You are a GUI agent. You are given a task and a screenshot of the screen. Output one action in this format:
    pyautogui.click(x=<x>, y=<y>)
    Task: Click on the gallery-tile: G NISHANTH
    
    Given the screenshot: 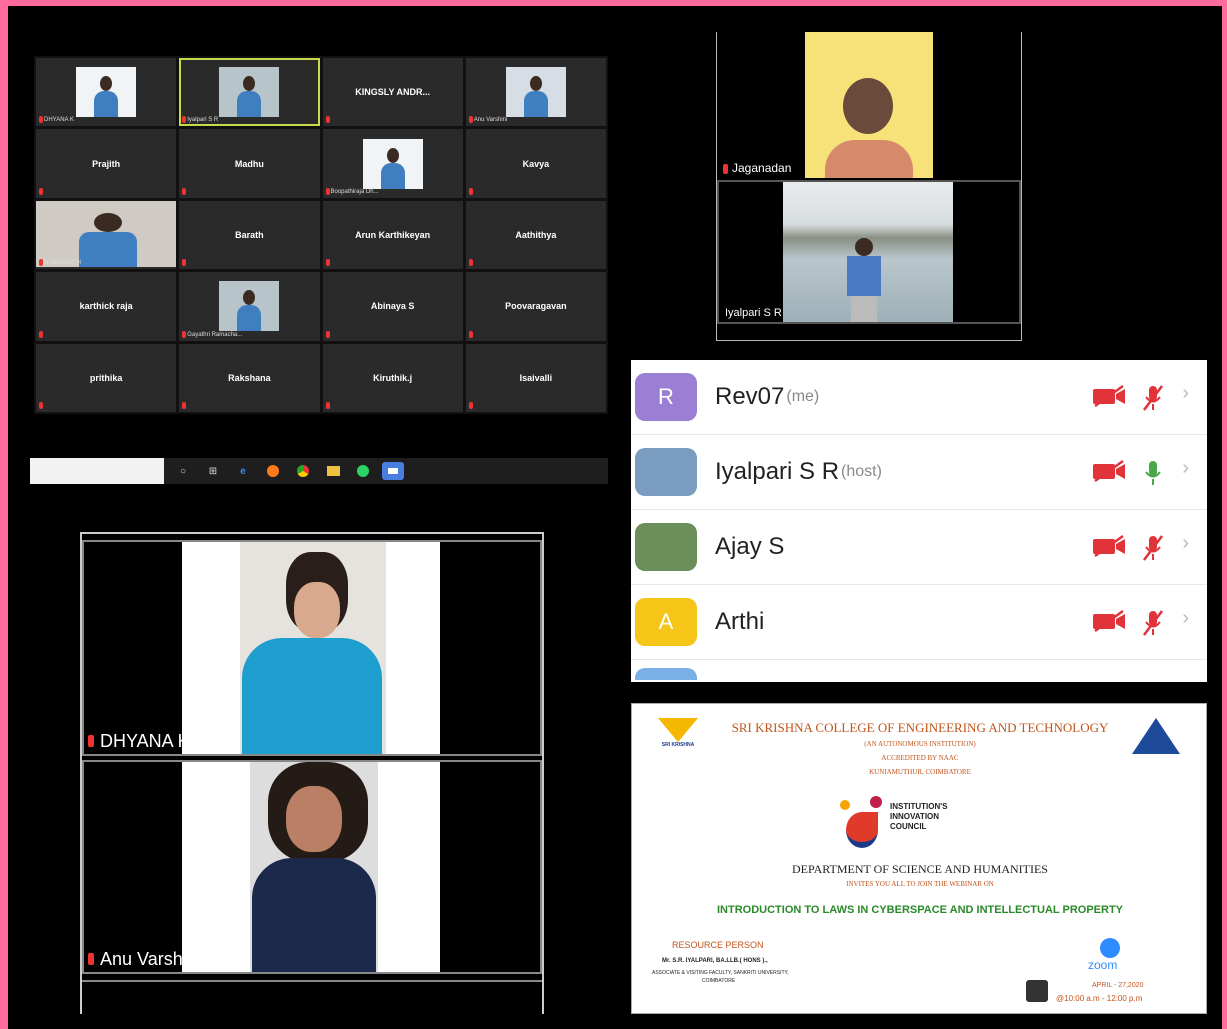 What is the action you would take?
    pyautogui.click(x=106, y=235)
    